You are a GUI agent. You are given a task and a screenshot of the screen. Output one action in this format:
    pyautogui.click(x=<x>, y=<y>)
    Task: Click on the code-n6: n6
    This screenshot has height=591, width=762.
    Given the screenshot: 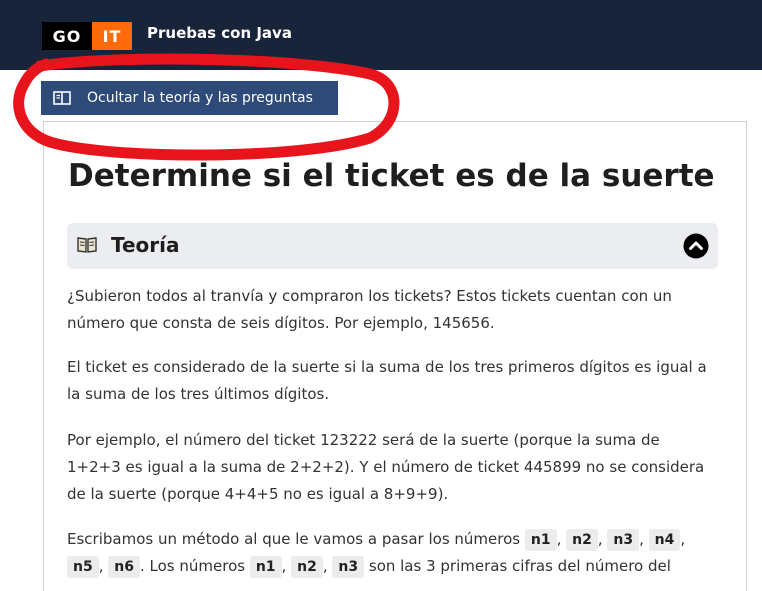 What is the action you would take?
    pyautogui.click(x=124, y=567)
    